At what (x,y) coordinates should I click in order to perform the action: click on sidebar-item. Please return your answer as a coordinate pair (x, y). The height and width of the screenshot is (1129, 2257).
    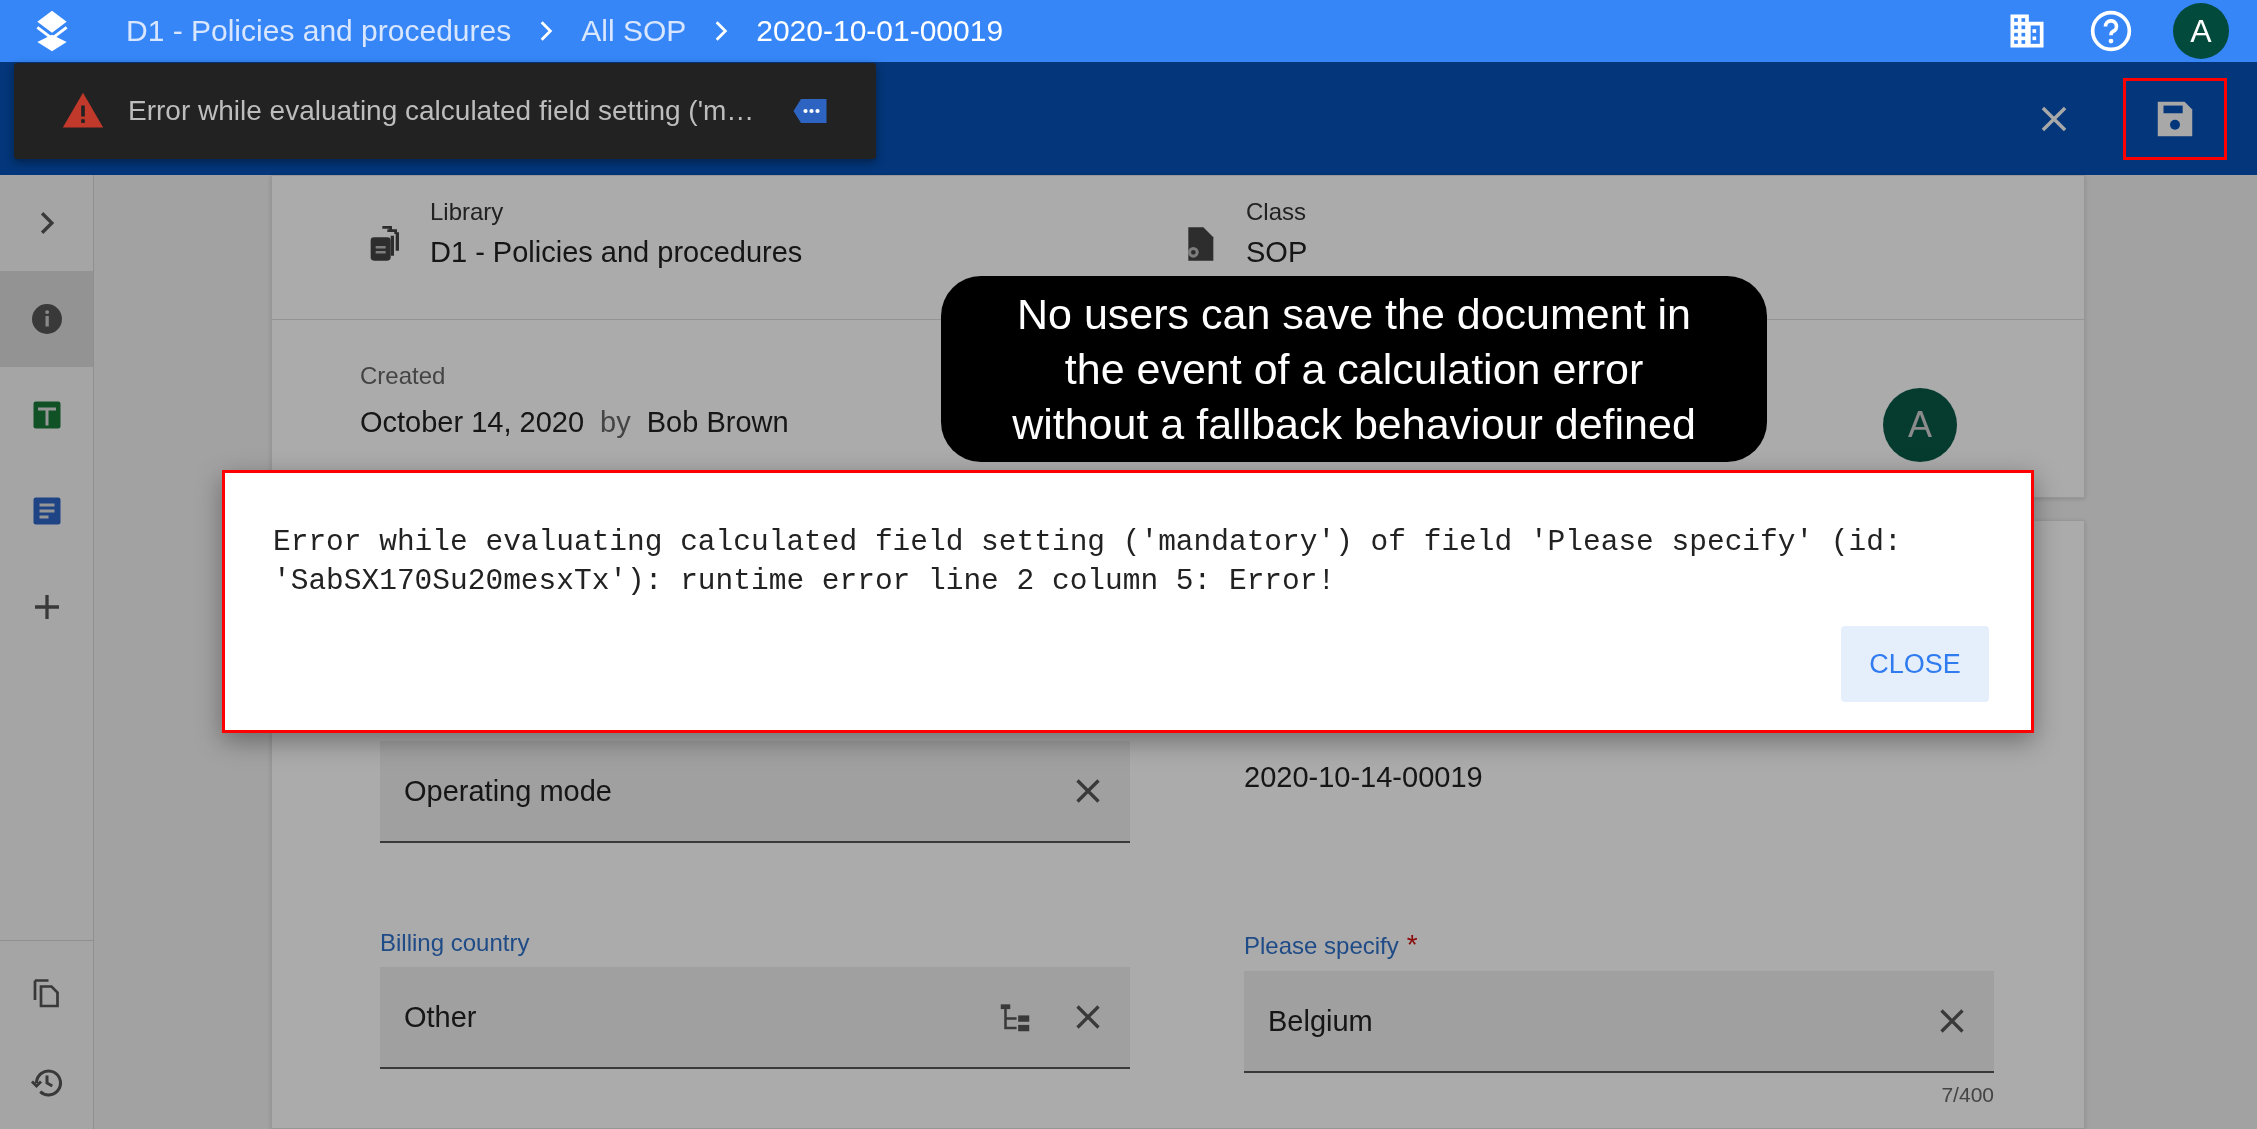
    Looking at the image, I should click on (46, 319).